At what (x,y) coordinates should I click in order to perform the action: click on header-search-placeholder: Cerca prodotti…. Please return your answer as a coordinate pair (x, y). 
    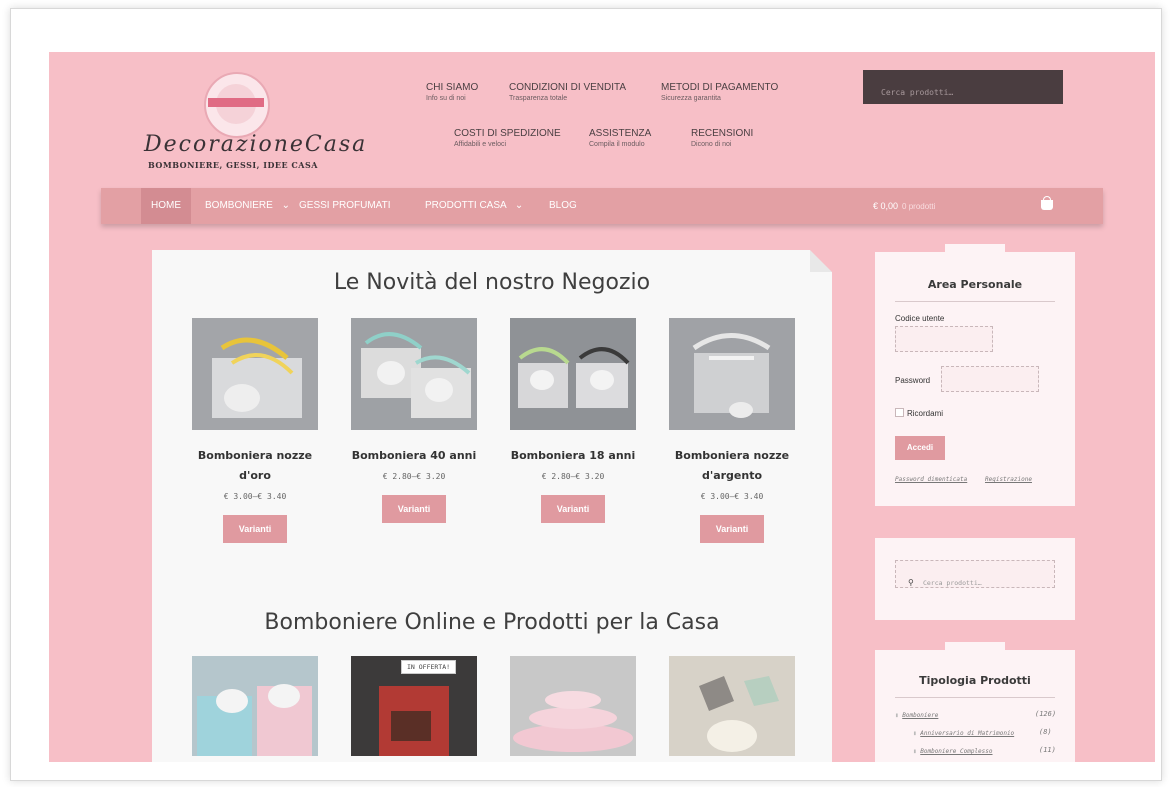
    Looking at the image, I should click on (917, 92).